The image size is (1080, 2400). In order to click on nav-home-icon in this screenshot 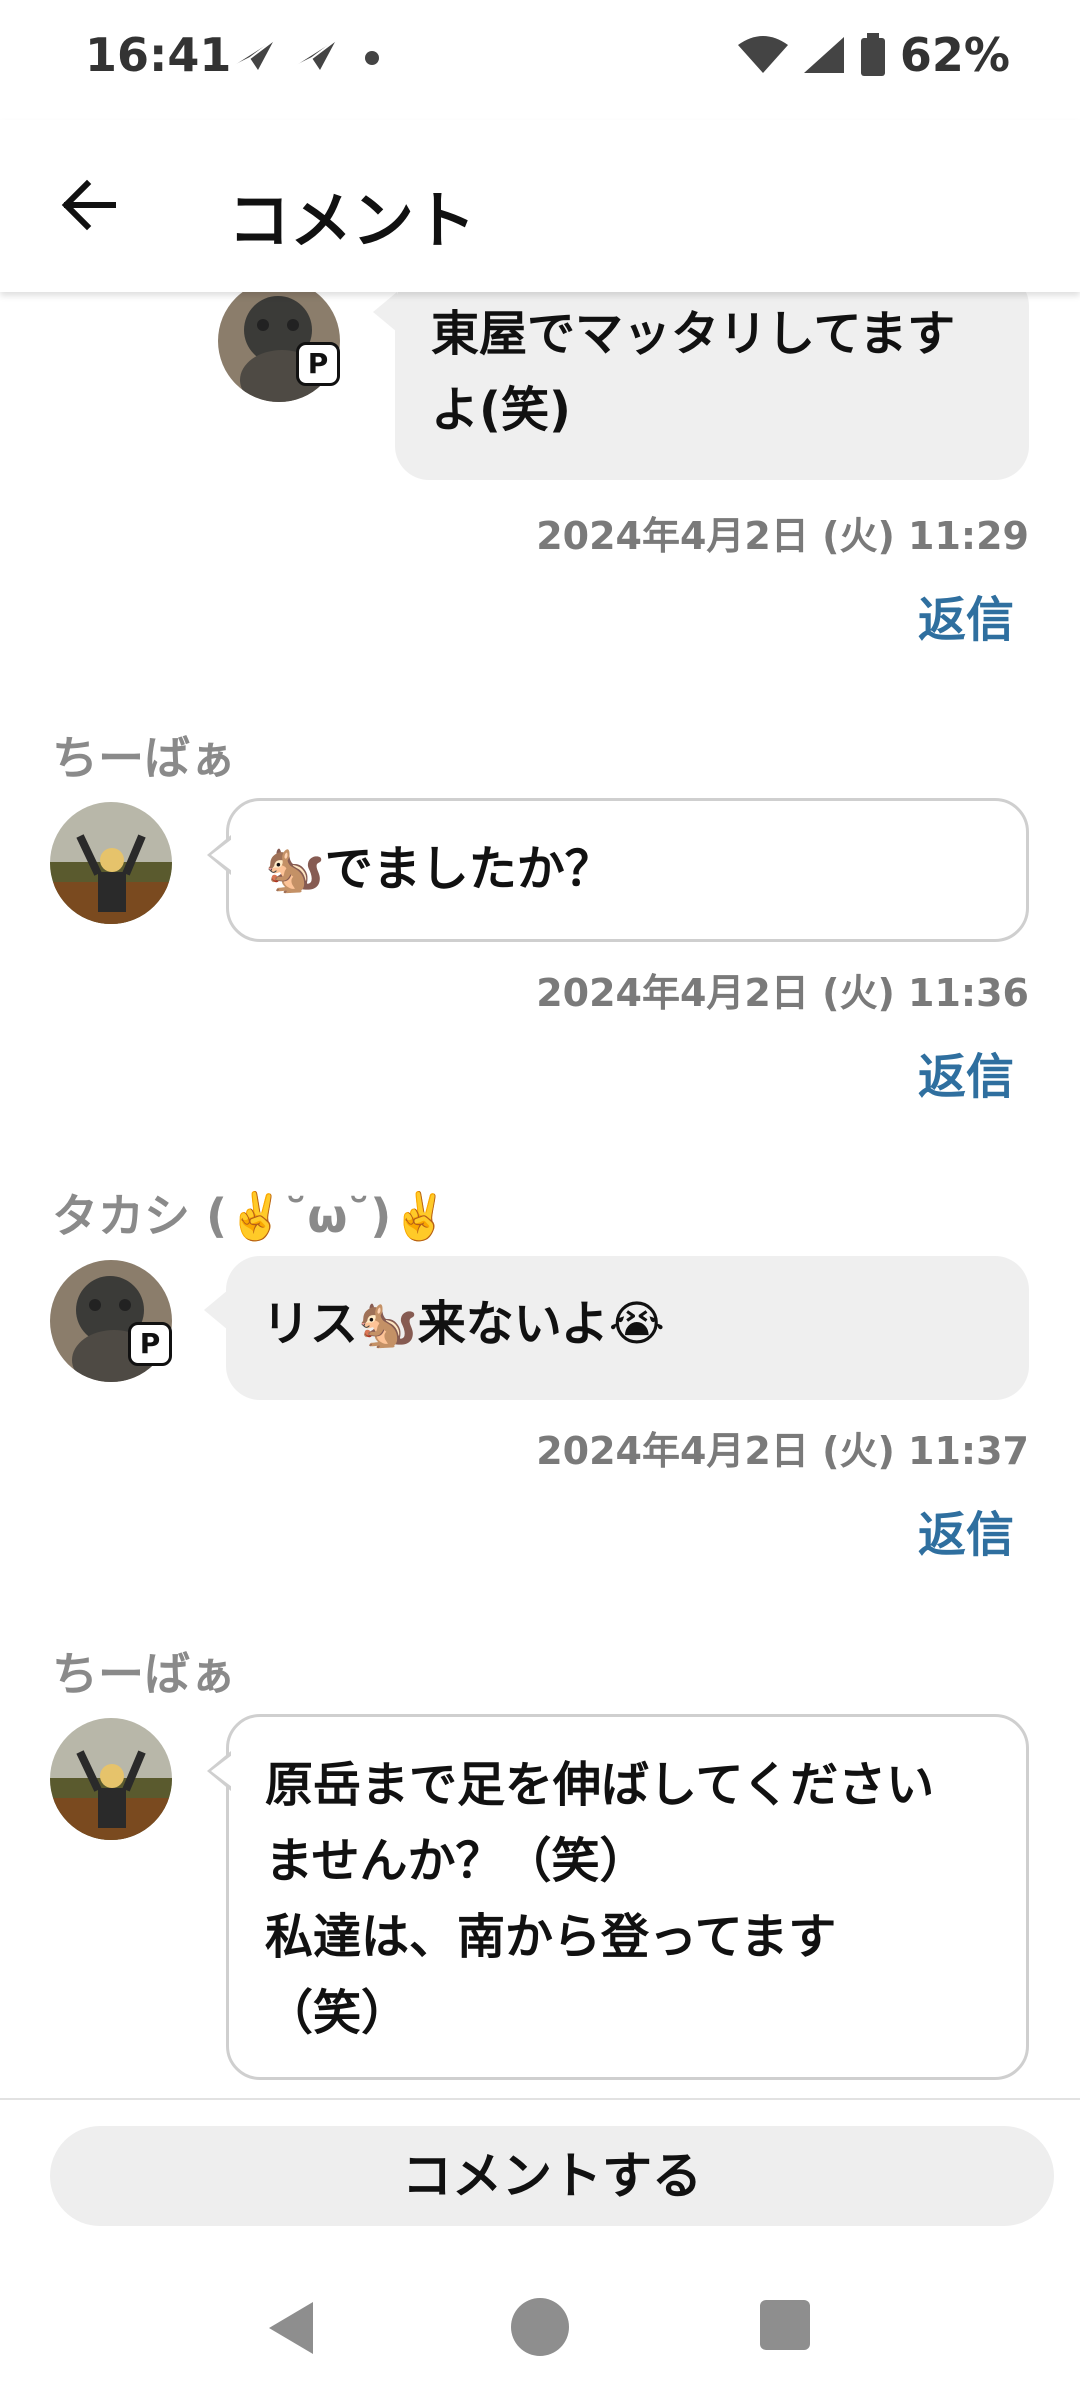, I will do `click(540, 2327)`.